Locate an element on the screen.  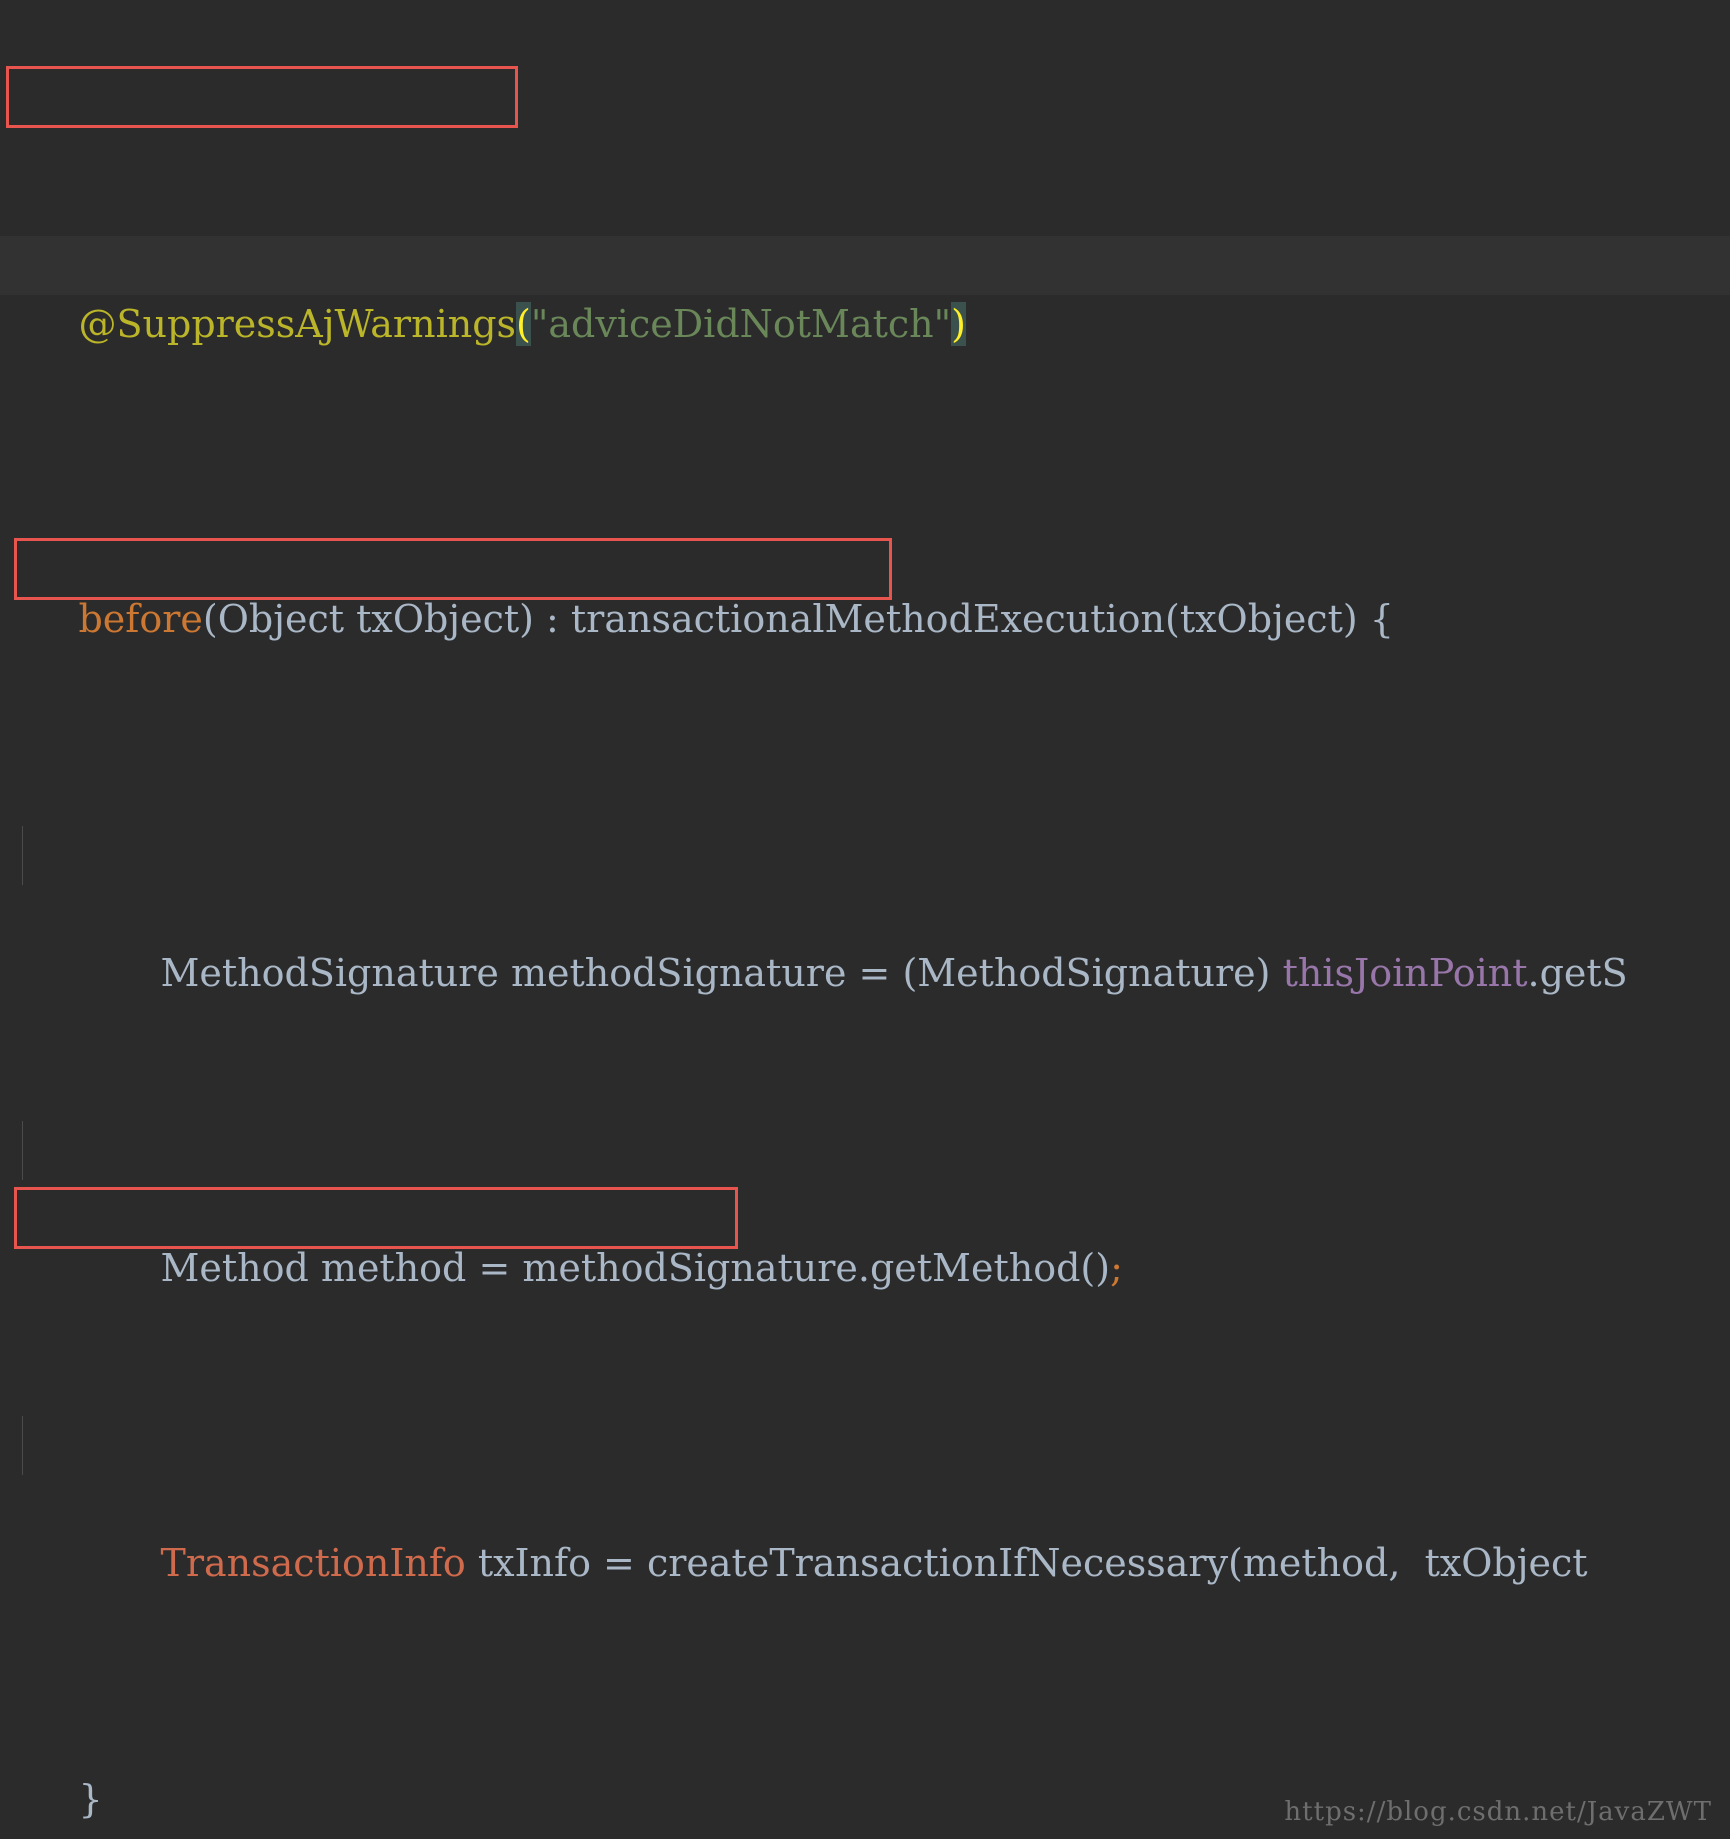
bracket-match-close: ) is located at coordinates (958, 324).